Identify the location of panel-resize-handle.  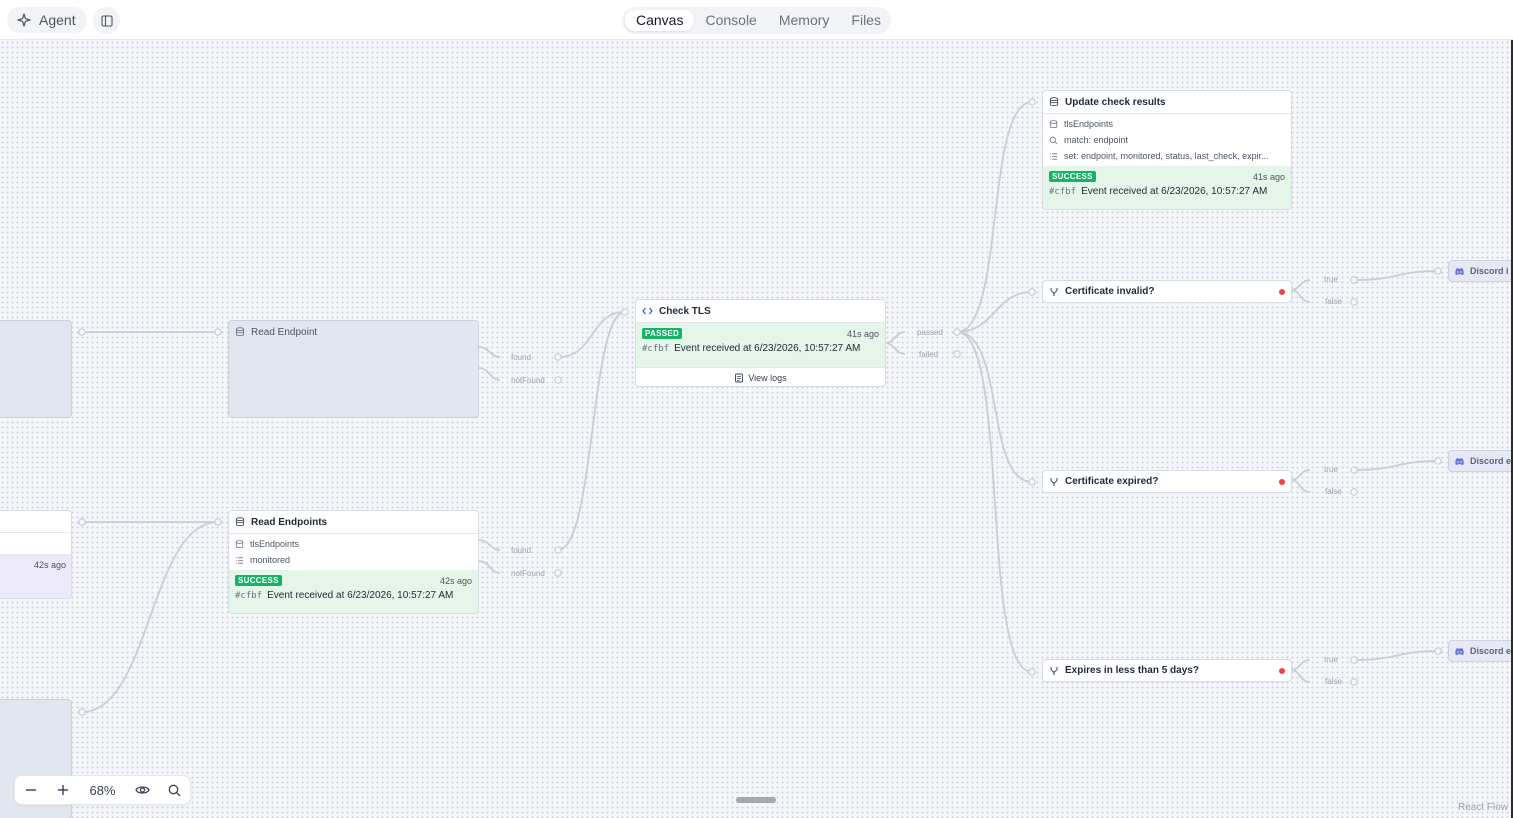
(756, 800).